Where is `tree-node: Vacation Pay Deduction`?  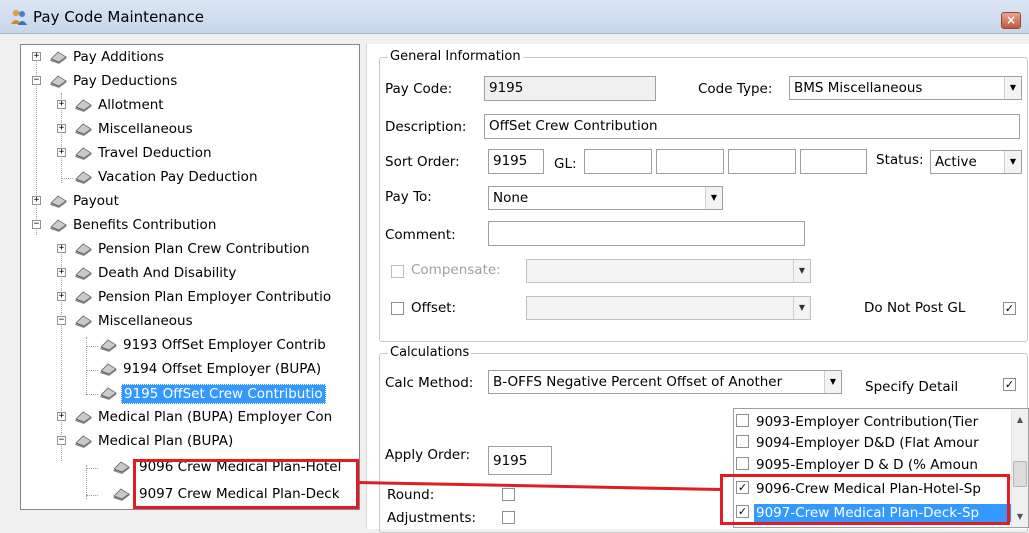 tree-node: Vacation Pay Deduction is located at coordinates (186, 178).